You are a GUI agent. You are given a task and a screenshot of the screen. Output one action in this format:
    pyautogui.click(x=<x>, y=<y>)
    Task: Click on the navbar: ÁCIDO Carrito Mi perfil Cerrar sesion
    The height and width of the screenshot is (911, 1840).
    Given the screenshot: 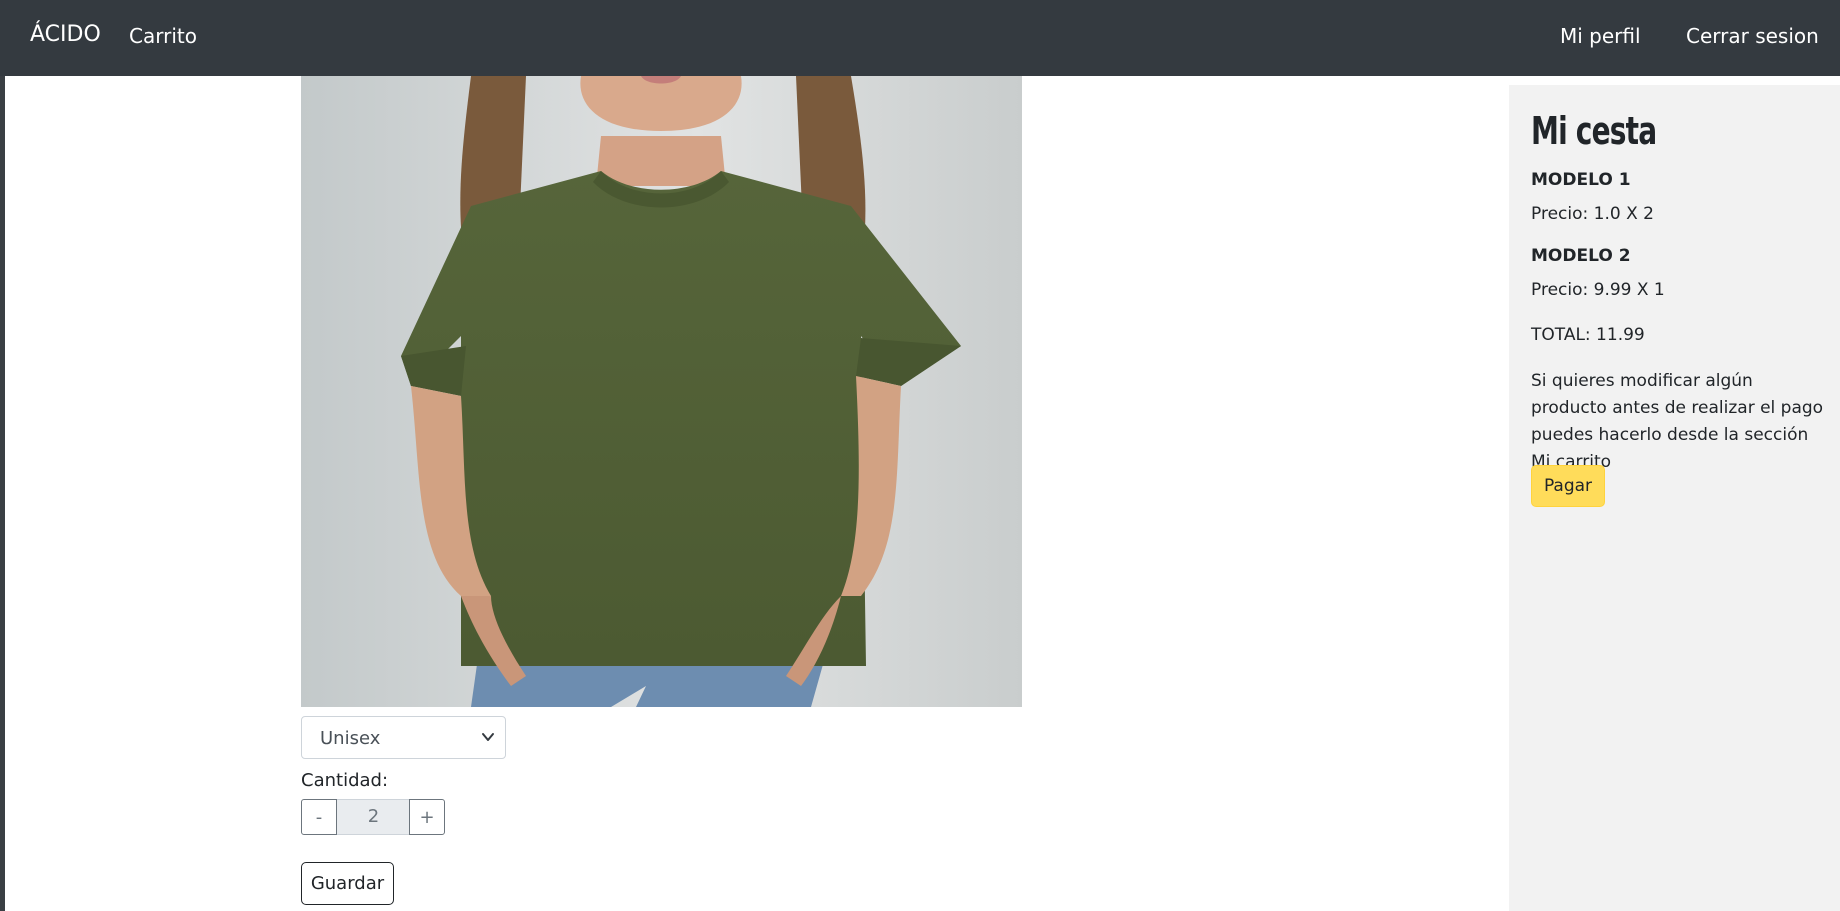 What is the action you would take?
    pyautogui.click(x=920, y=38)
    